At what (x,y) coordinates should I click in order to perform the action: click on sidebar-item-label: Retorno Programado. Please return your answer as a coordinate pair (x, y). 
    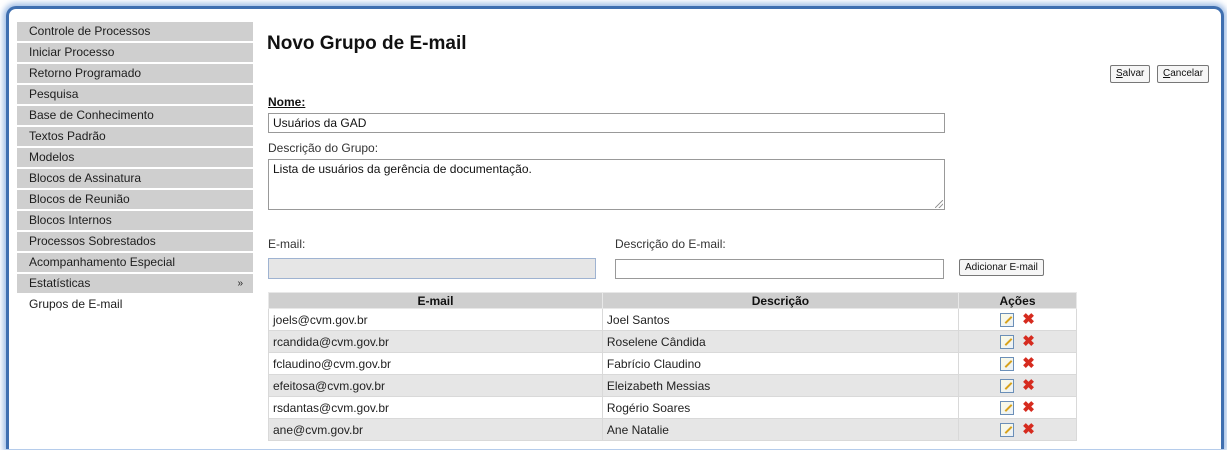
    Looking at the image, I should click on (85, 73).